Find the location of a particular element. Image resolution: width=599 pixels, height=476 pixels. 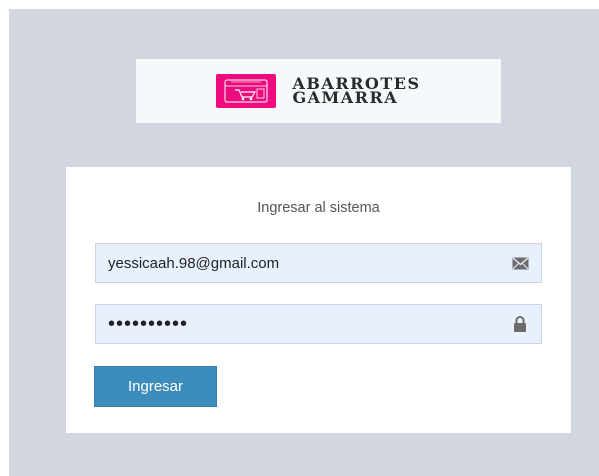

email-field is located at coordinates (303, 263).